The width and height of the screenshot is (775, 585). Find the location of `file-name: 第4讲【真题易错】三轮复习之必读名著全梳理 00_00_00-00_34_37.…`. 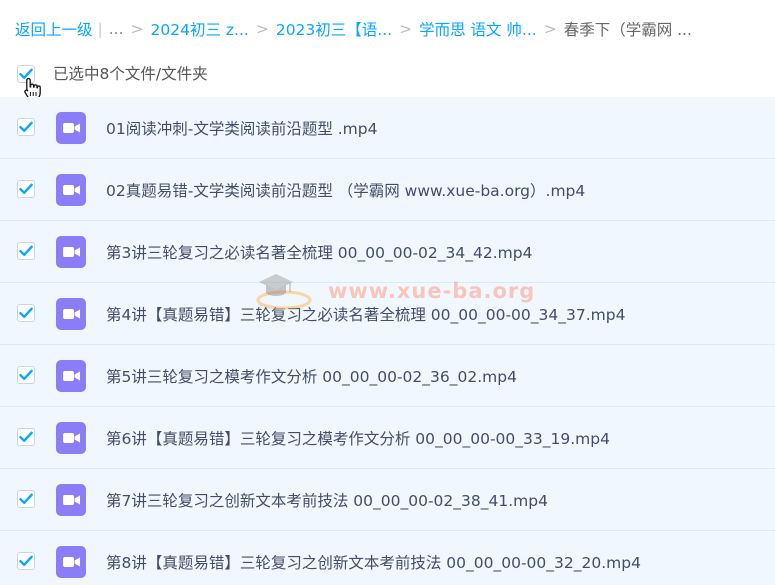

file-name: 第4讲【真题易错】三轮复习之必读名著全梳理 00_00_00-00_34_37.… is located at coordinates (365, 314).